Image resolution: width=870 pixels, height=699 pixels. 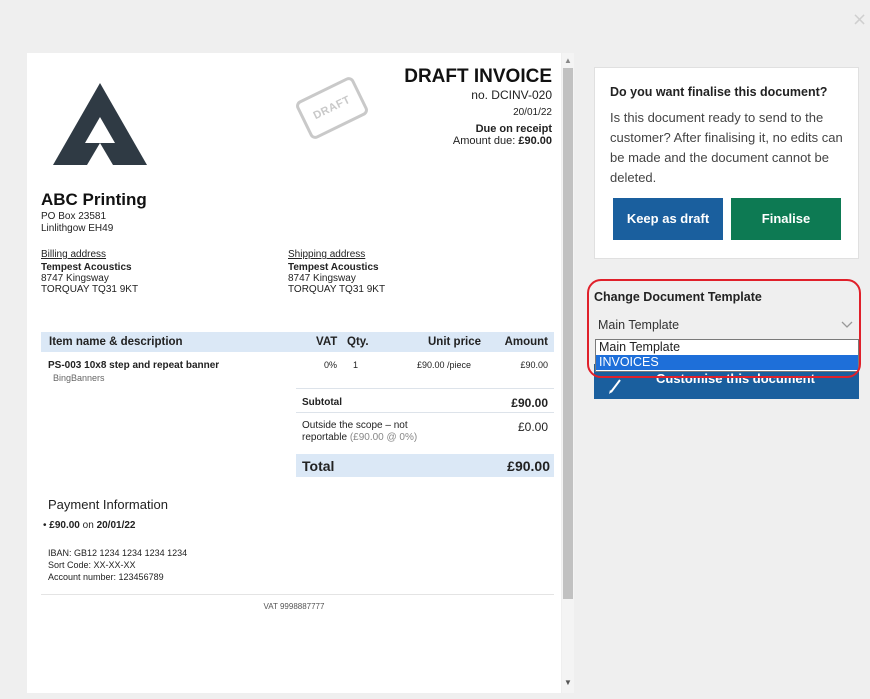 I want to click on shipping-label: Shipping address, so click(x=327, y=254).